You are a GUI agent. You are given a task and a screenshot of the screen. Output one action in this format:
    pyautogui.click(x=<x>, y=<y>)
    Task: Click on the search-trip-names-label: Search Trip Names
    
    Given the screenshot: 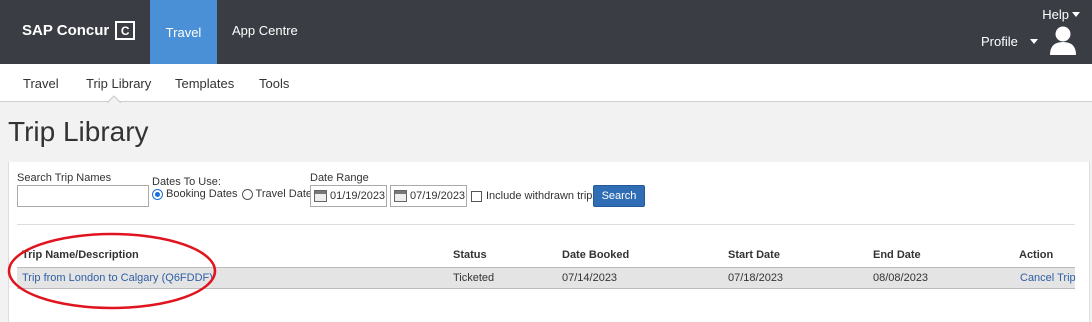 What is the action you would take?
    pyautogui.click(x=64, y=178)
    